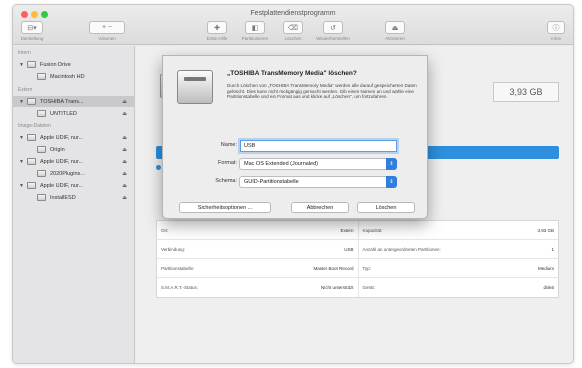 Image resolution: width=582 pixels, height=368 pixels. Describe the element at coordinates (57, 149) in the screenshot. I see `sidebar-item-label: Origin` at that location.